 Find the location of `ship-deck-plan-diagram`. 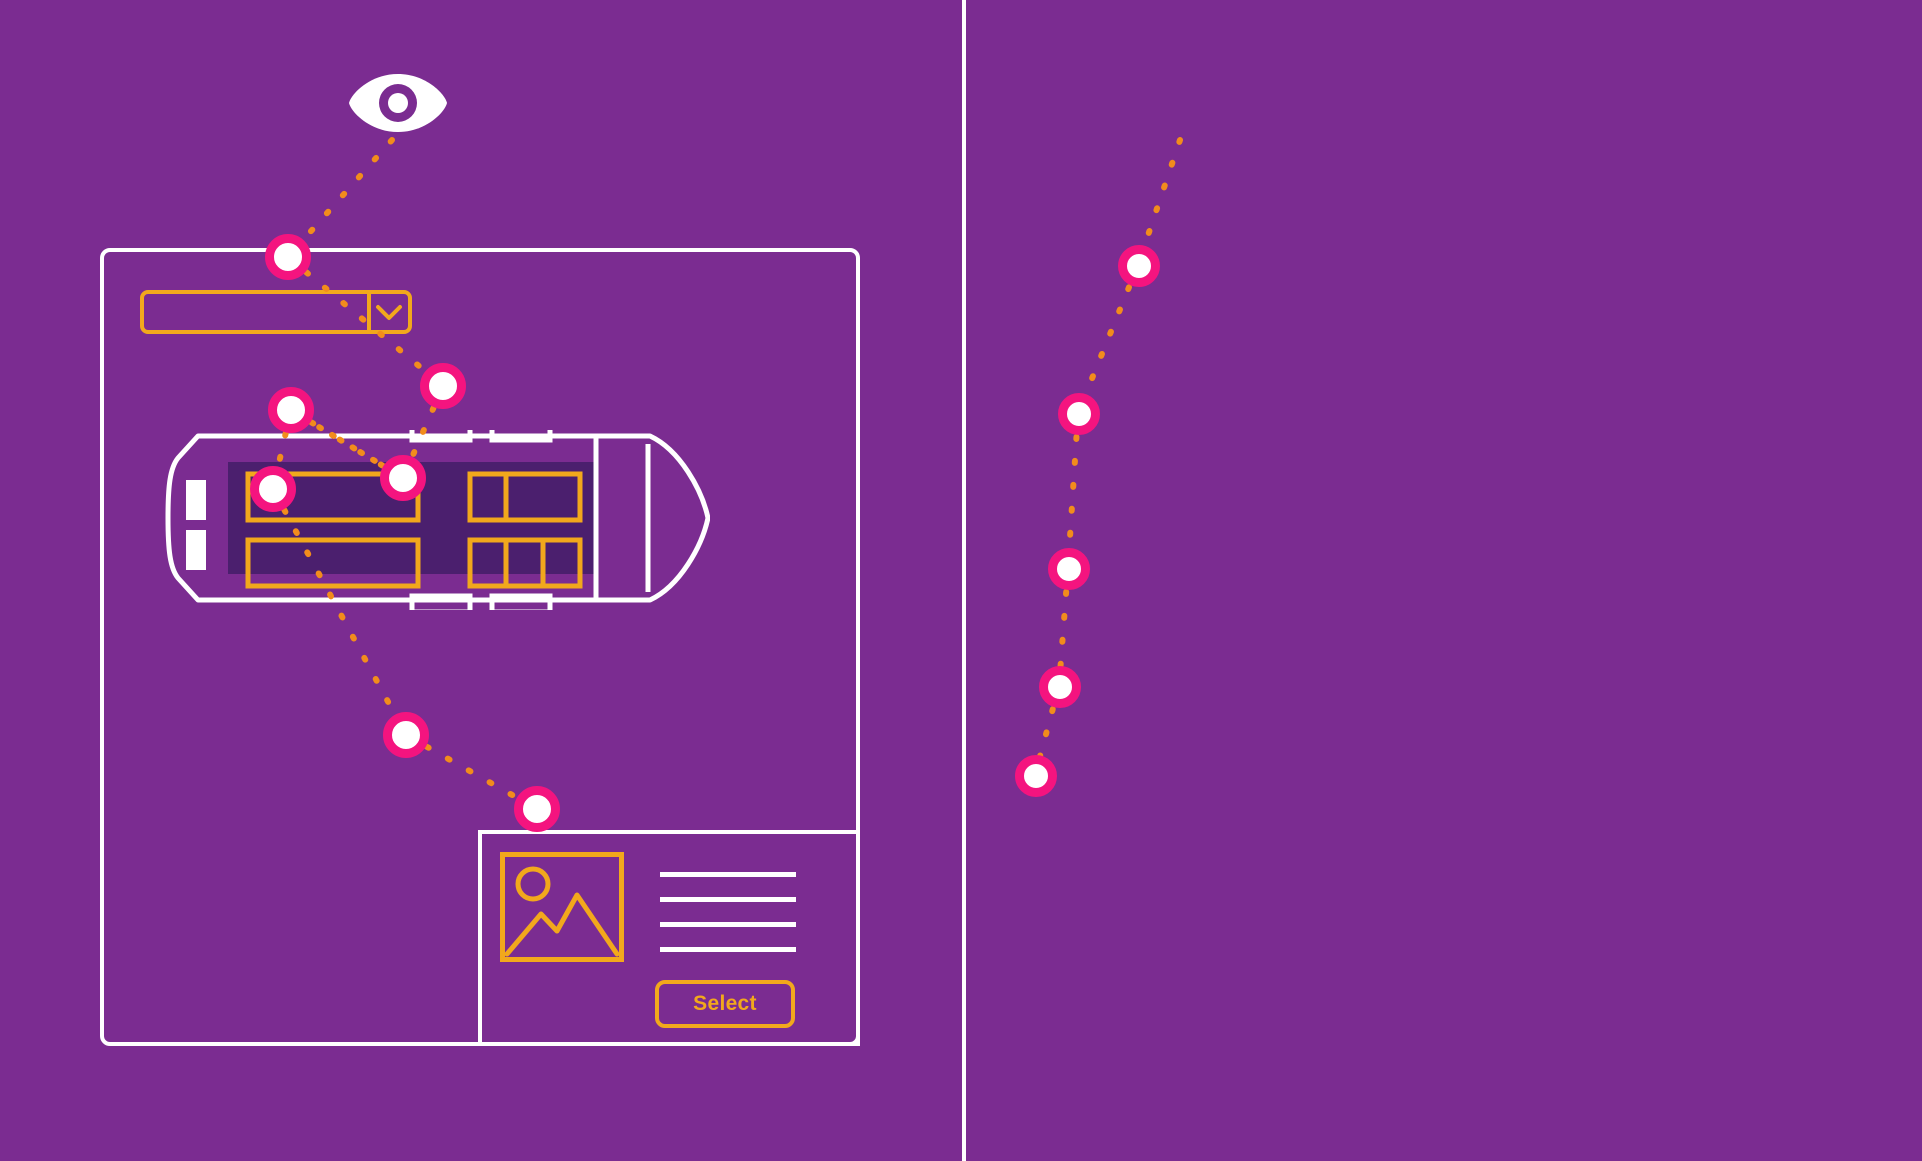

ship-deck-plan-diagram is located at coordinates (425, 518).